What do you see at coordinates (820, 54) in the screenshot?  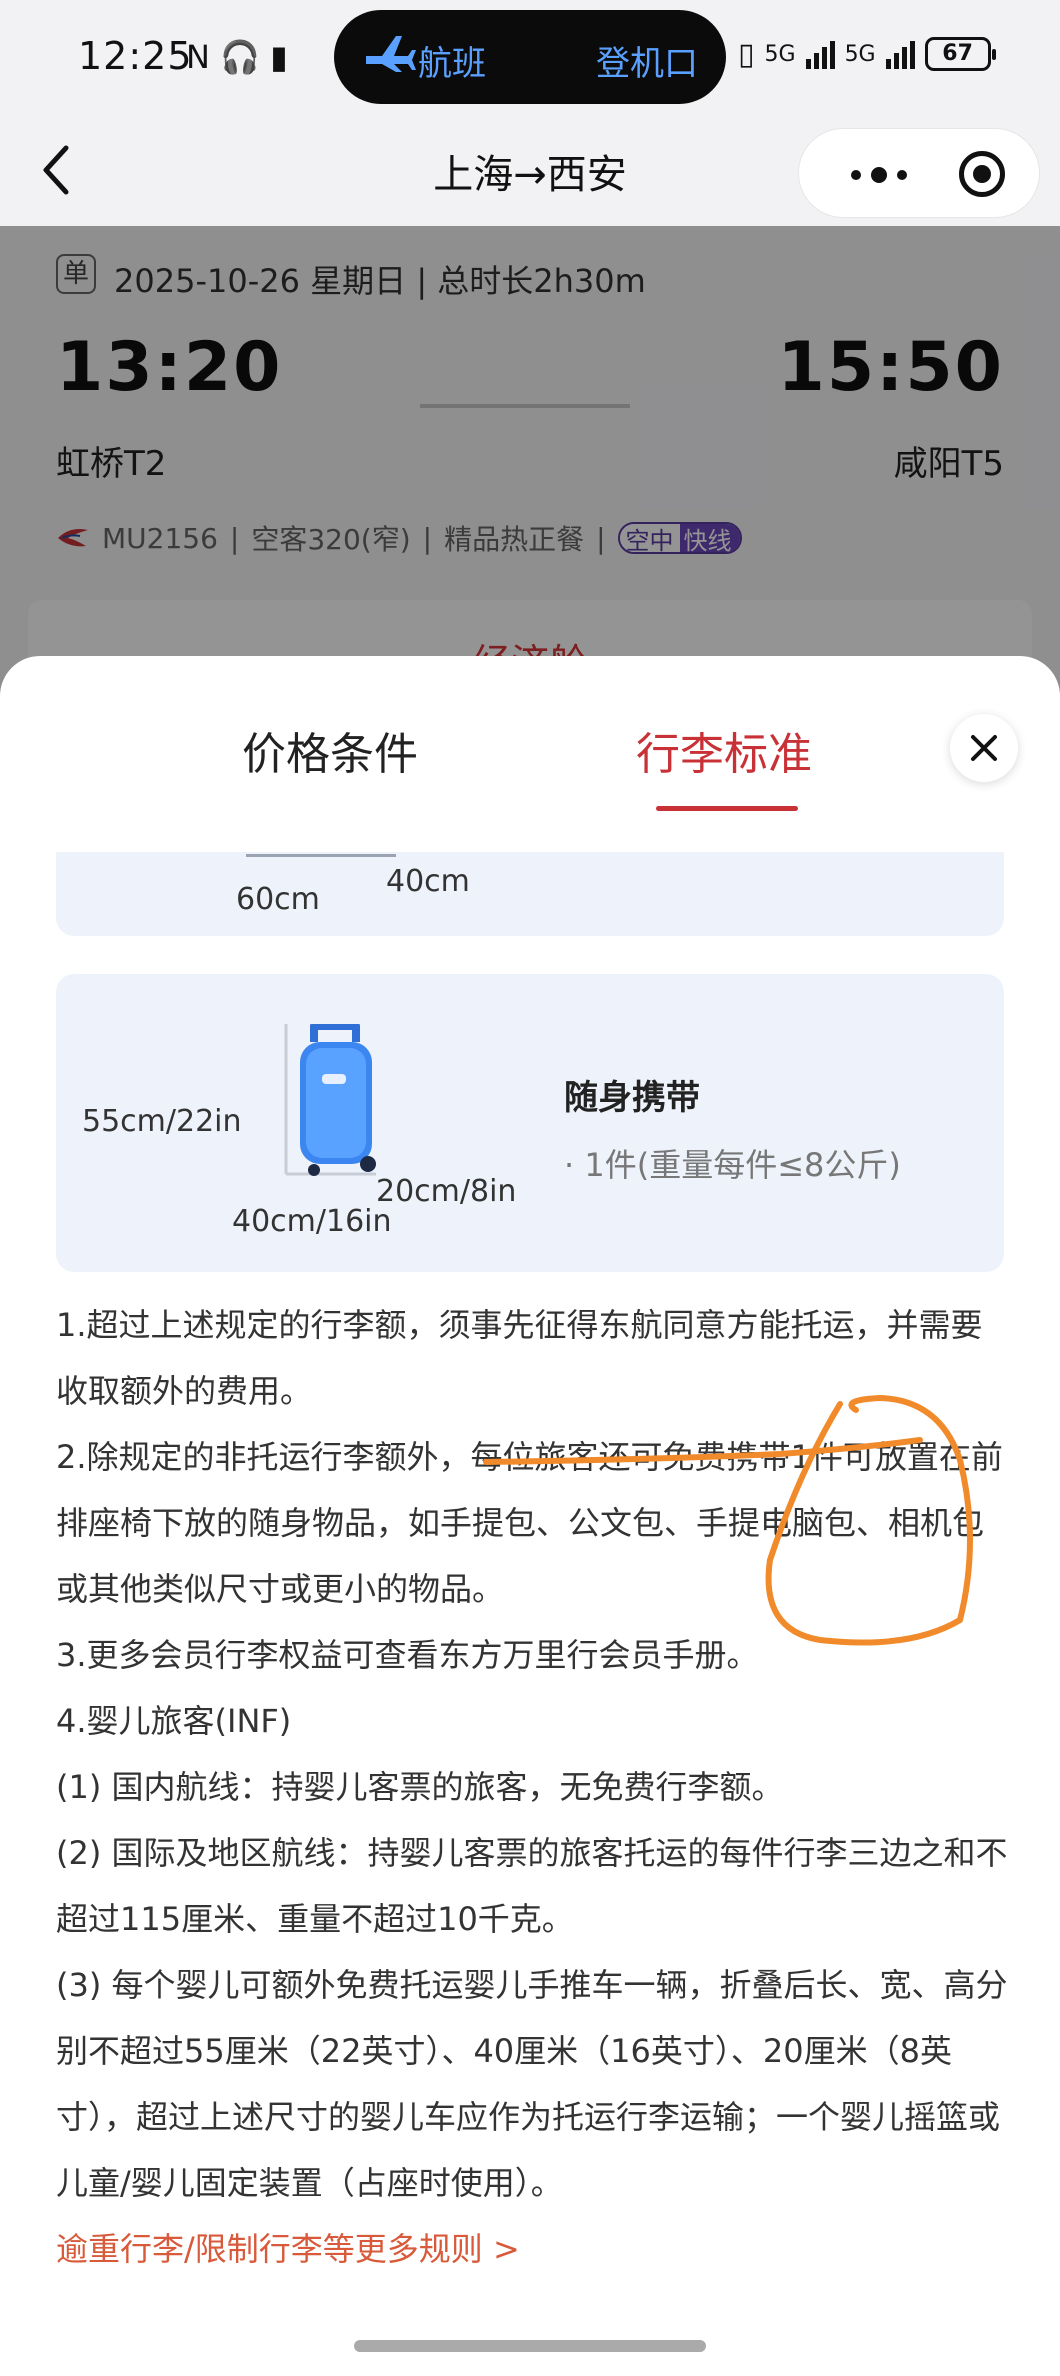 I see `signal-icon` at bounding box center [820, 54].